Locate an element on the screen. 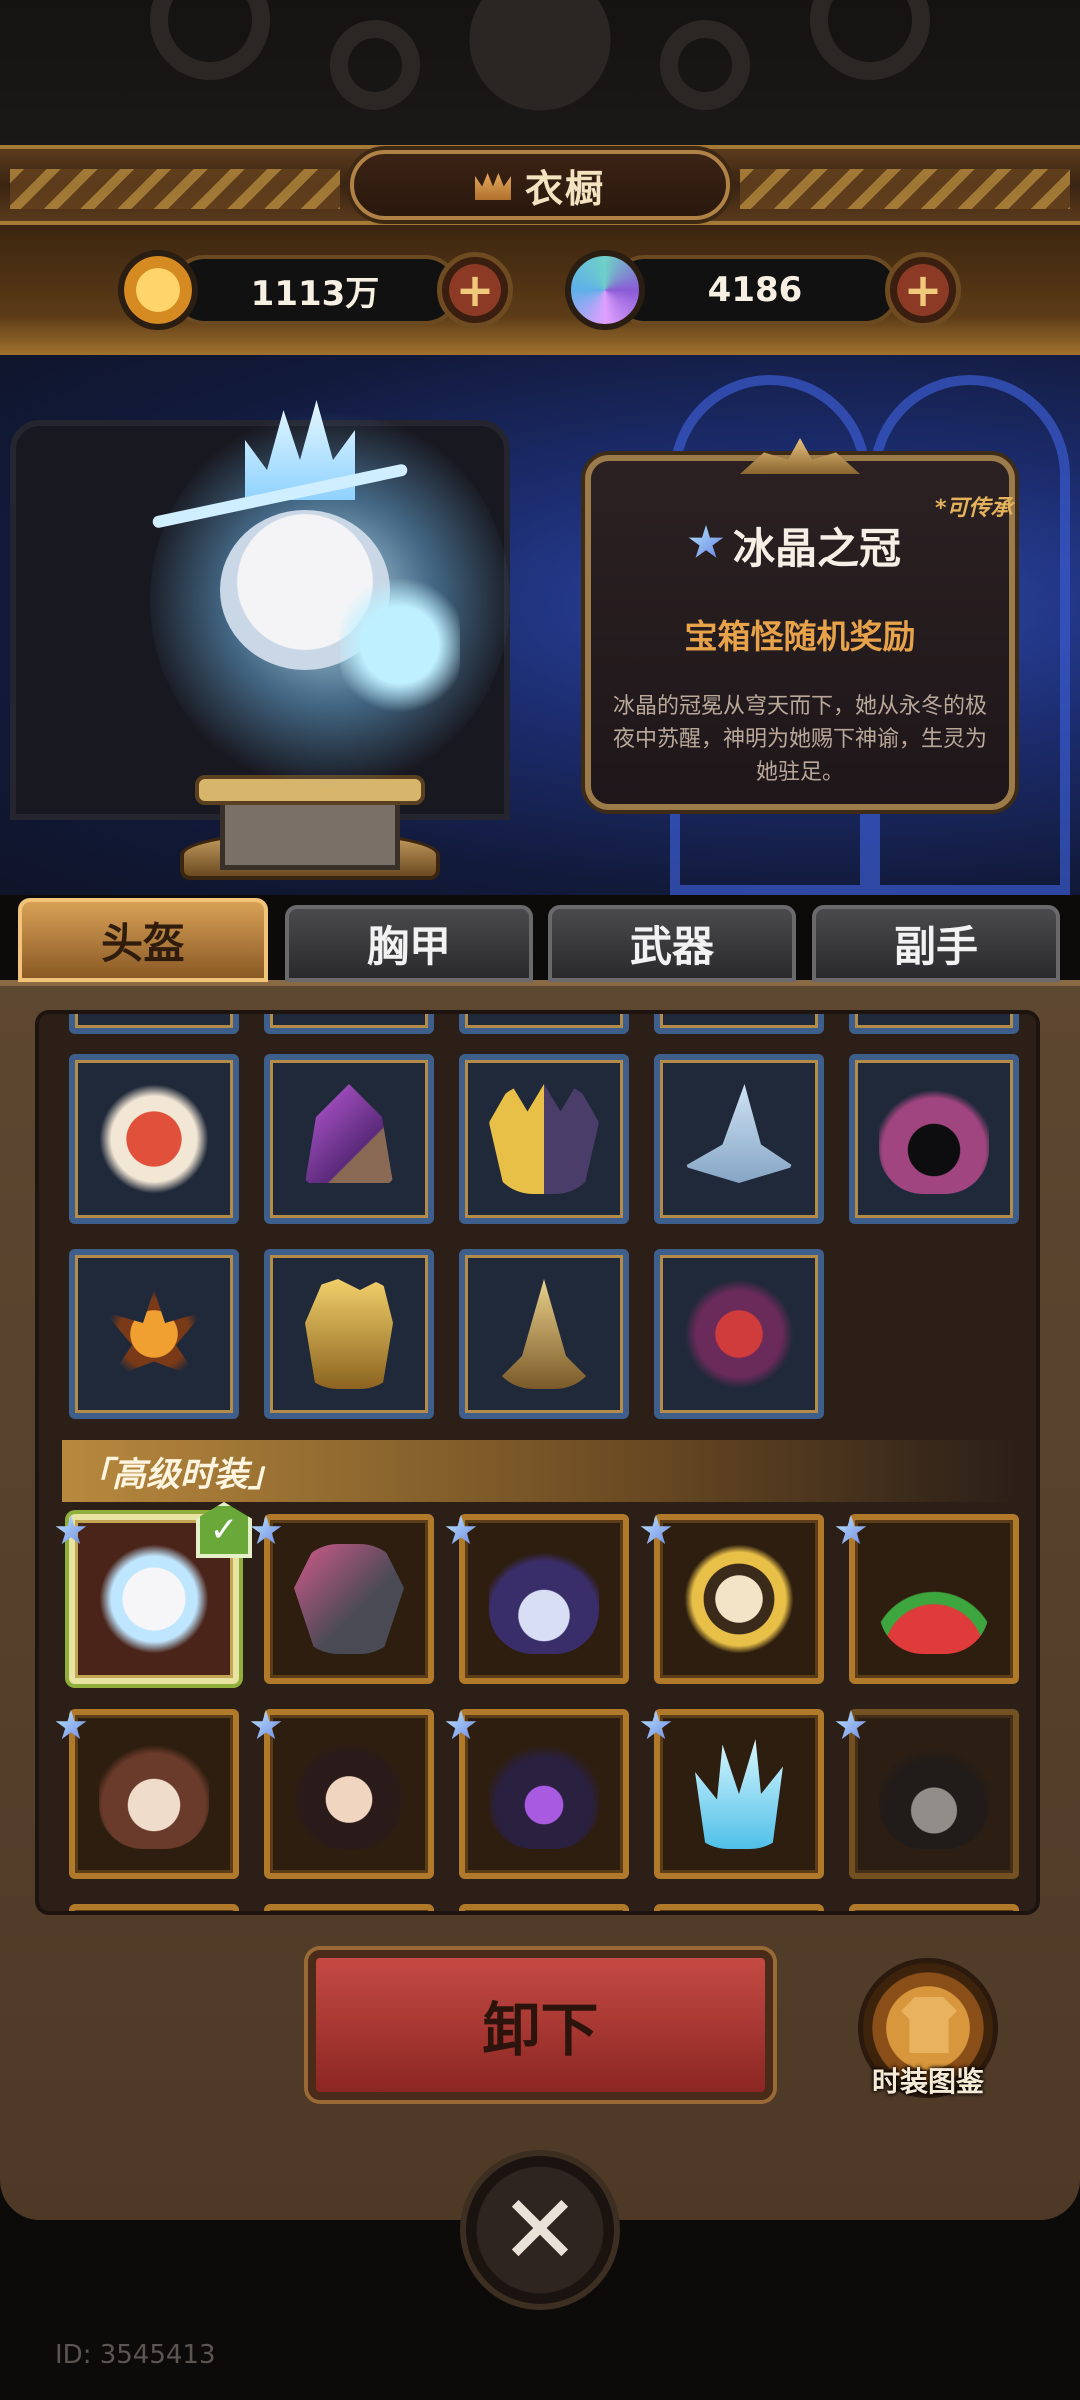 The image size is (1080, 2400). add-gems-button: + is located at coordinates (923, 290).